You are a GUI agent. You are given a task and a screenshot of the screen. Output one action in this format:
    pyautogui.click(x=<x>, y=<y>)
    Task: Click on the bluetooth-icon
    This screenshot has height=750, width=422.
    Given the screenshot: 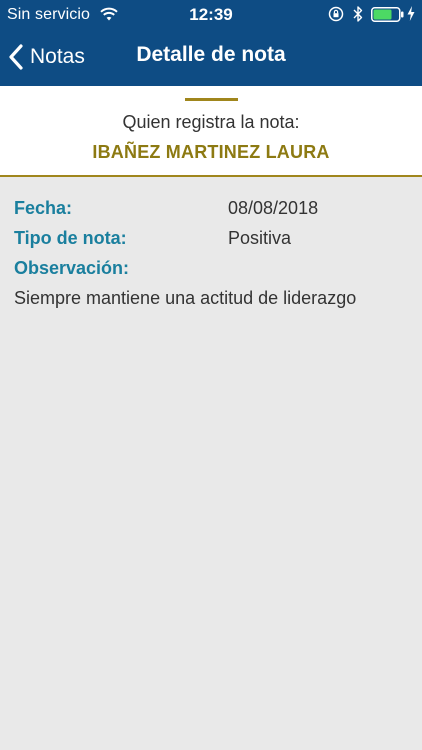 What is the action you would take?
    pyautogui.click(x=358, y=14)
    